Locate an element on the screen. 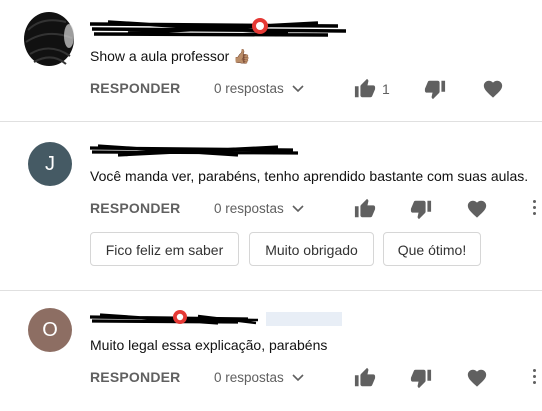 The image size is (542, 411). avatar-letter: O is located at coordinates (50, 330).